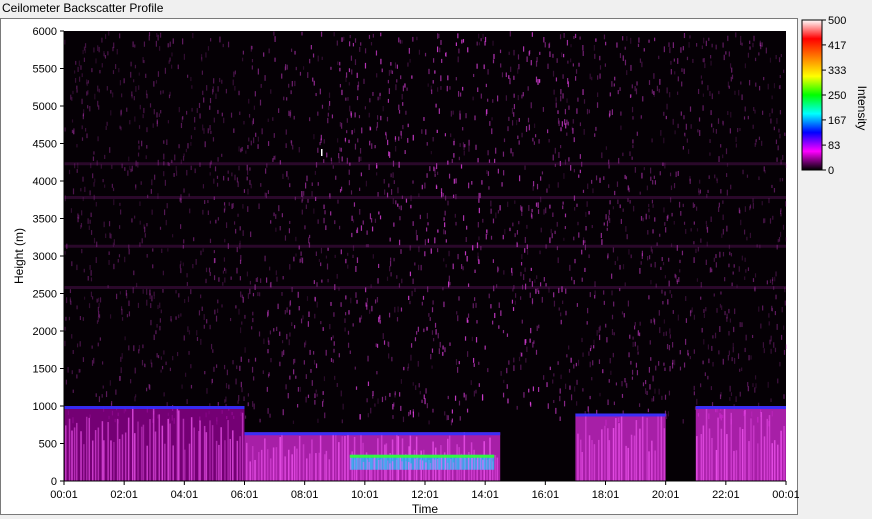 Image resolution: width=872 pixels, height=519 pixels. What do you see at coordinates (45, 182) in the screenshot?
I see `y-tick-label: 4000` at bounding box center [45, 182].